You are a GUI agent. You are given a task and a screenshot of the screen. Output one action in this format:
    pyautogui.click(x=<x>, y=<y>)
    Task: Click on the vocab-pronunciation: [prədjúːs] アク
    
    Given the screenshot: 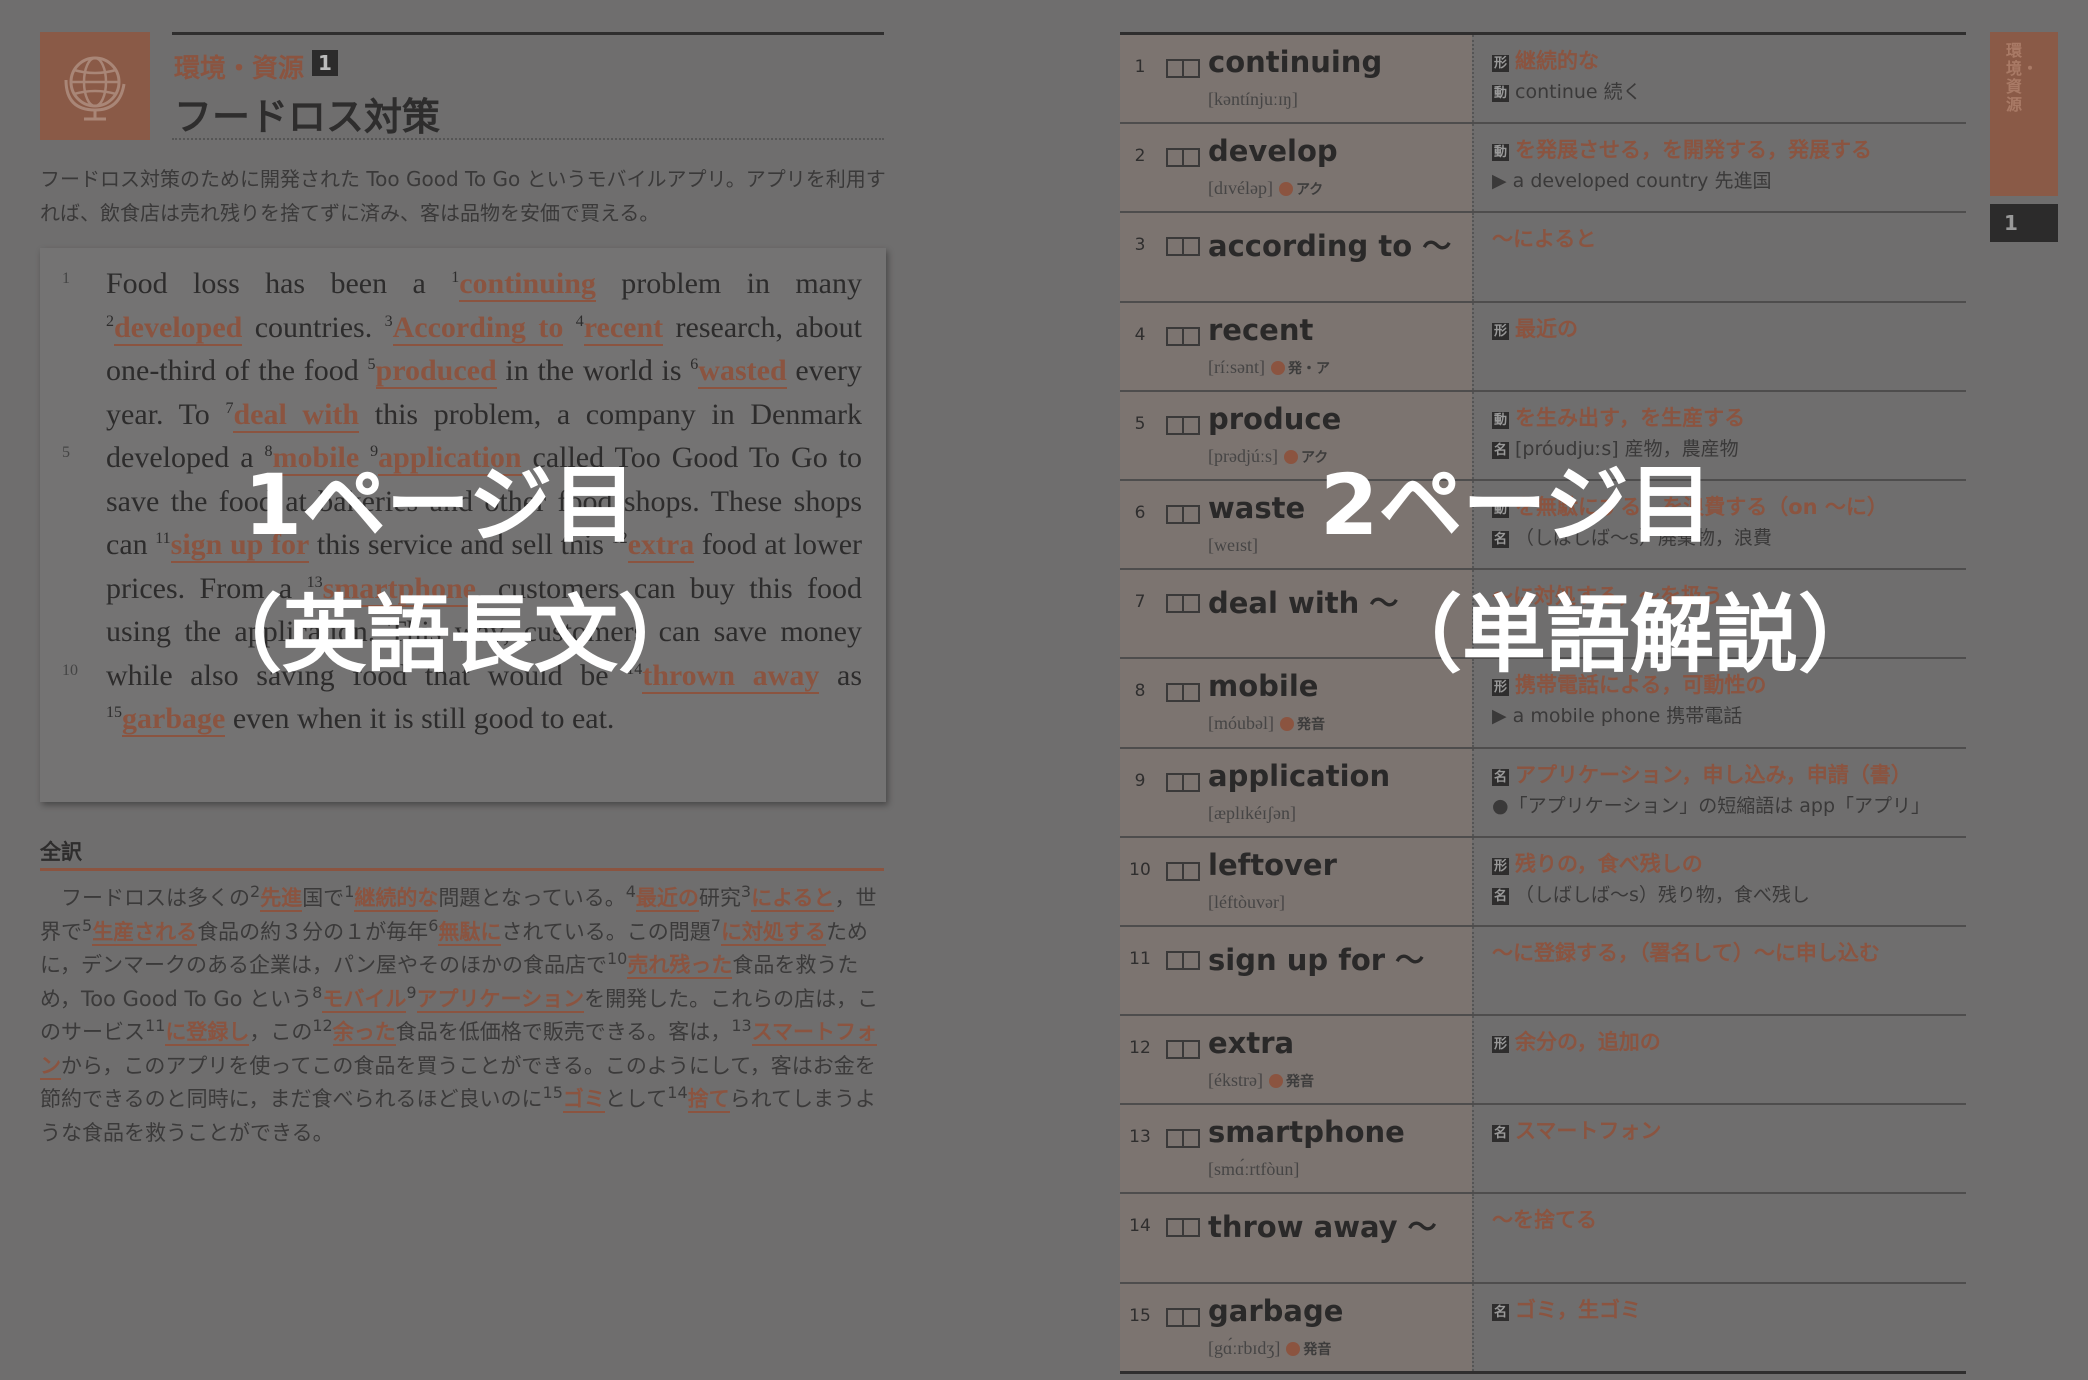 What is the action you would take?
    pyautogui.click(x=1268, y=455)
    